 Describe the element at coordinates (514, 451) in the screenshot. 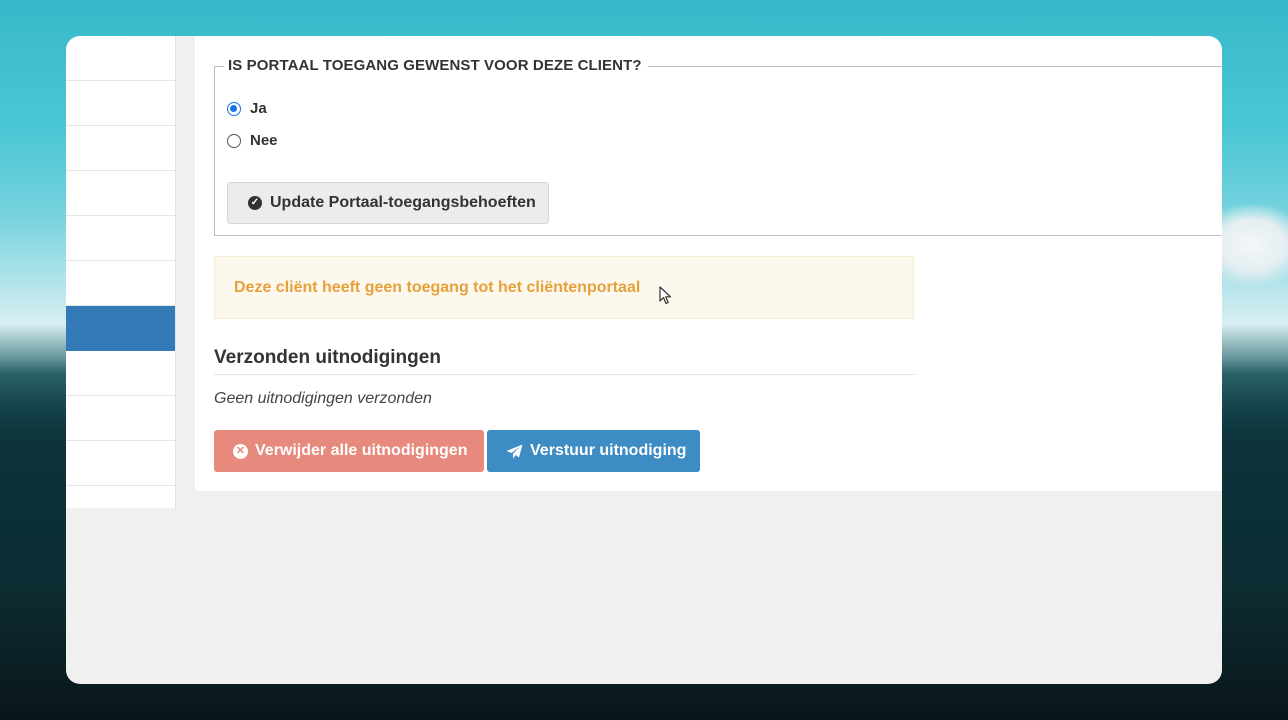

I see `paper-plane-icon` at that location.